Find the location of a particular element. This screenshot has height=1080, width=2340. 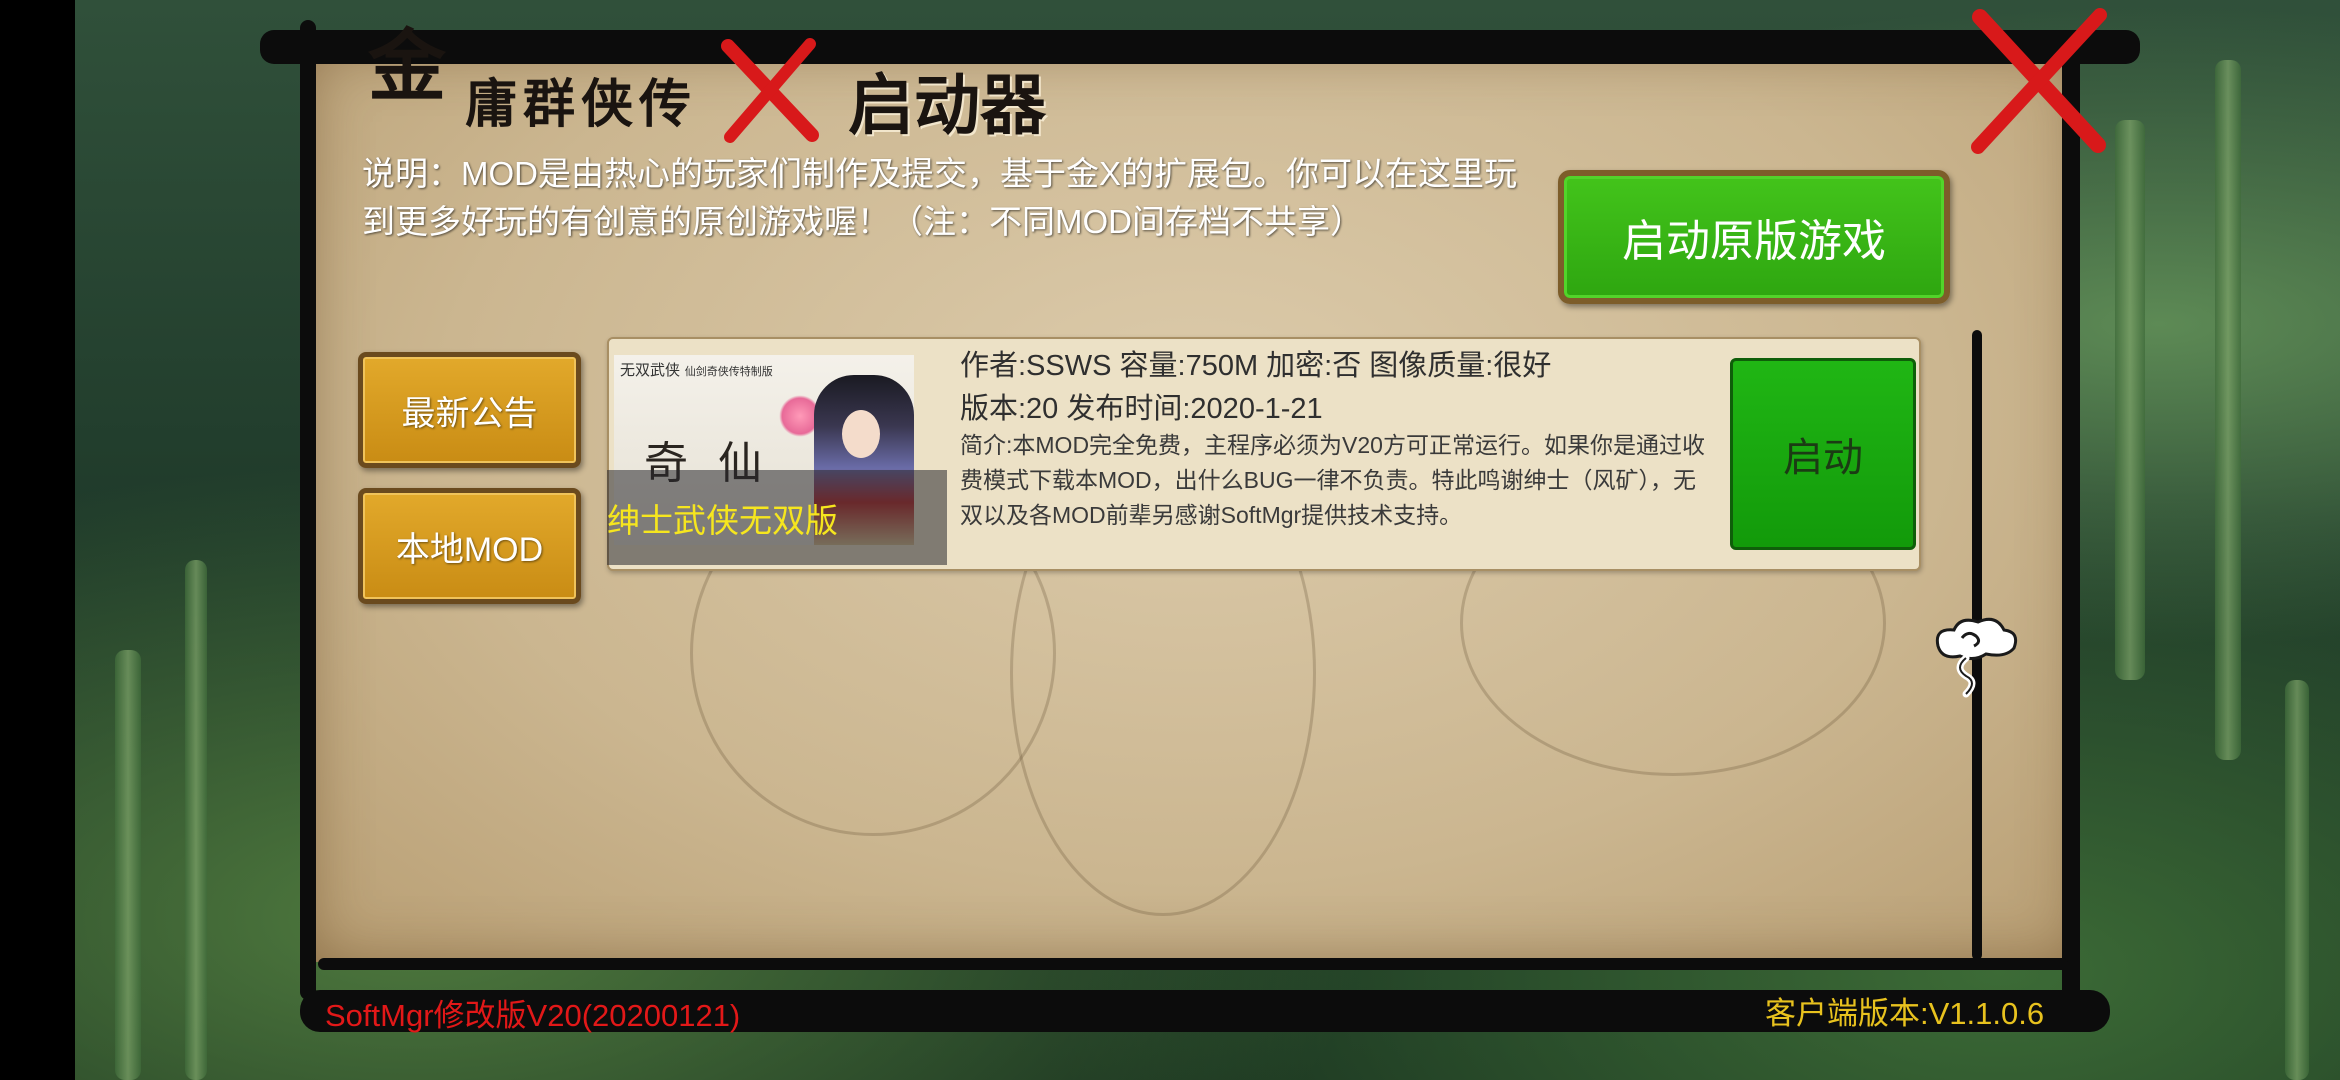

close-x-icon is located at coordinates (2037, 80).